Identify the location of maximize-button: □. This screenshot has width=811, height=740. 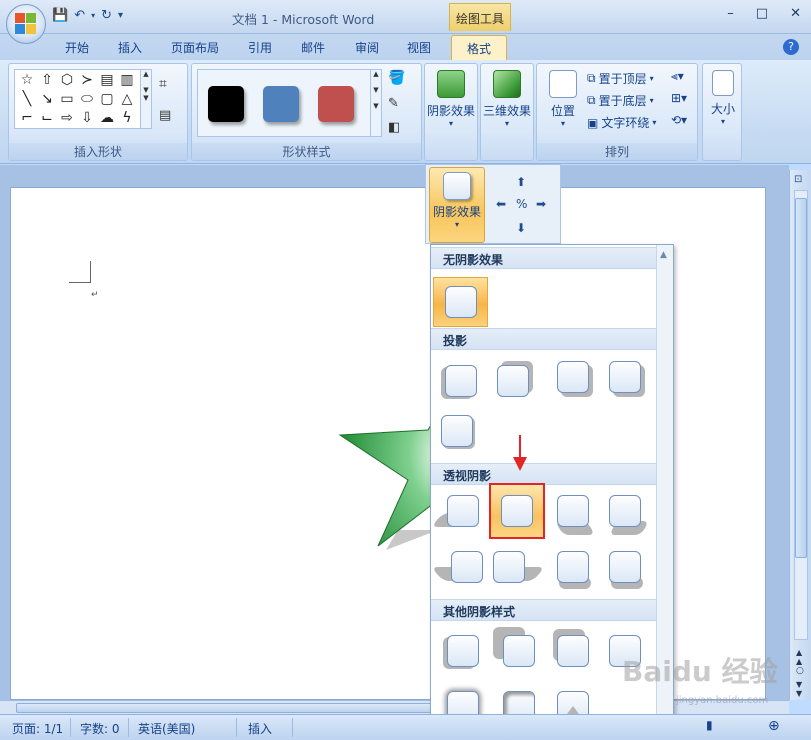
(762, 13).